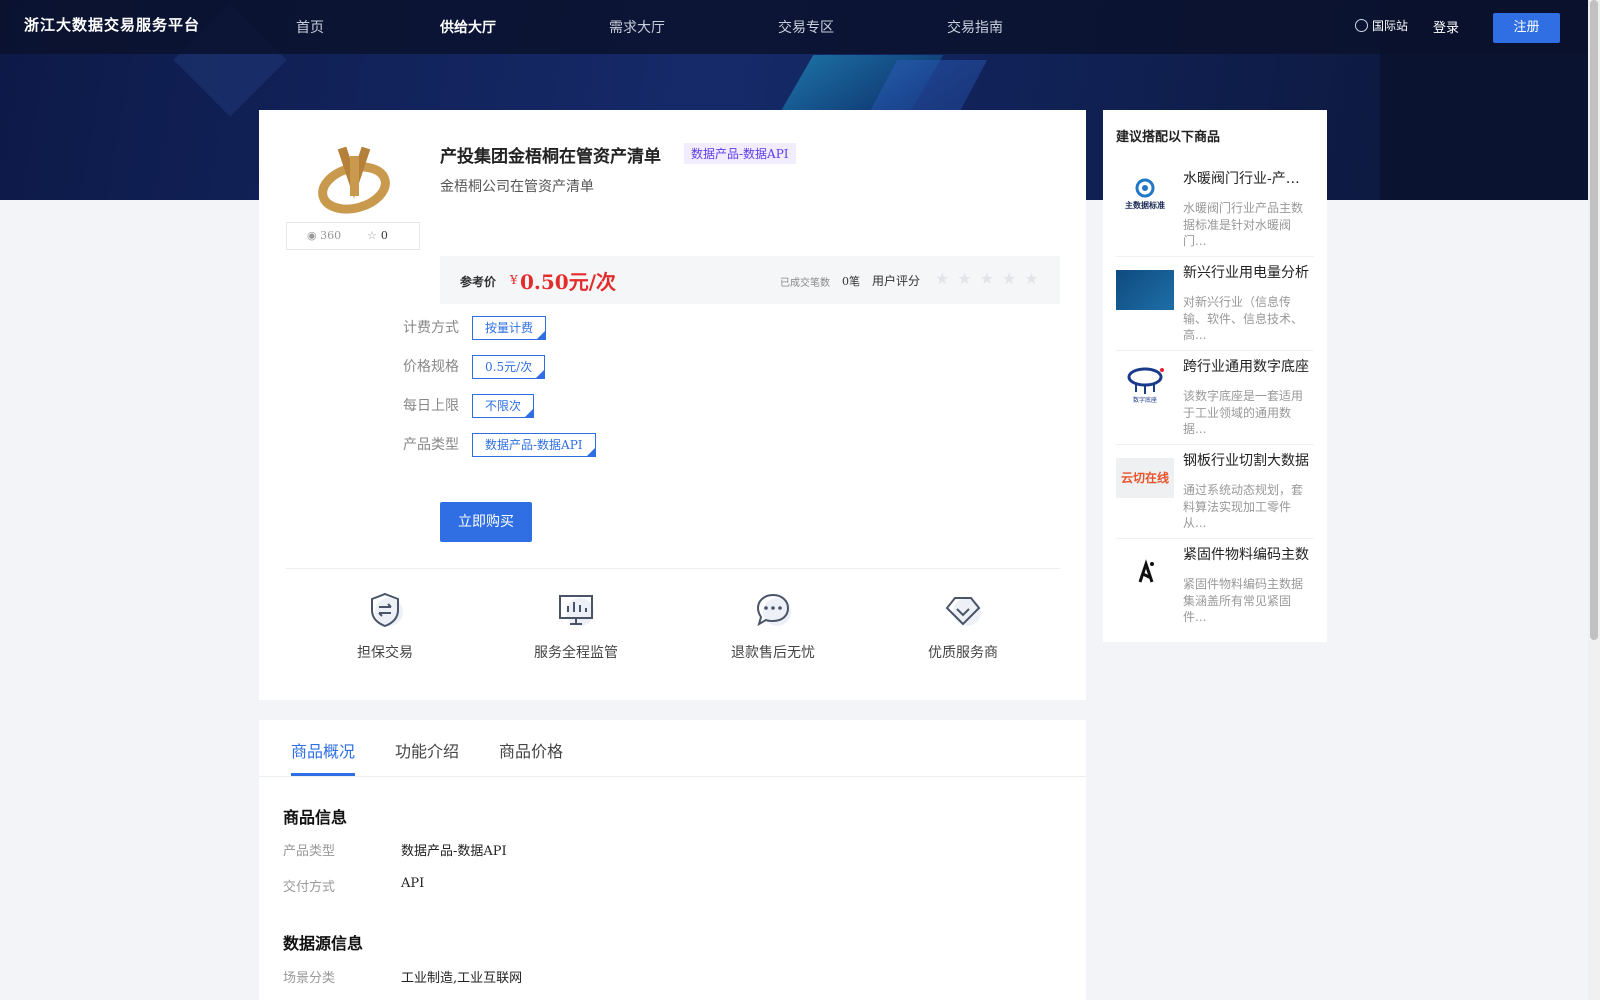  I want to click on price-panel: 参考价 ¥ 0.50元/次 已成交笔数 0笔 用户评分 ★★★★★, so click(750, 280).